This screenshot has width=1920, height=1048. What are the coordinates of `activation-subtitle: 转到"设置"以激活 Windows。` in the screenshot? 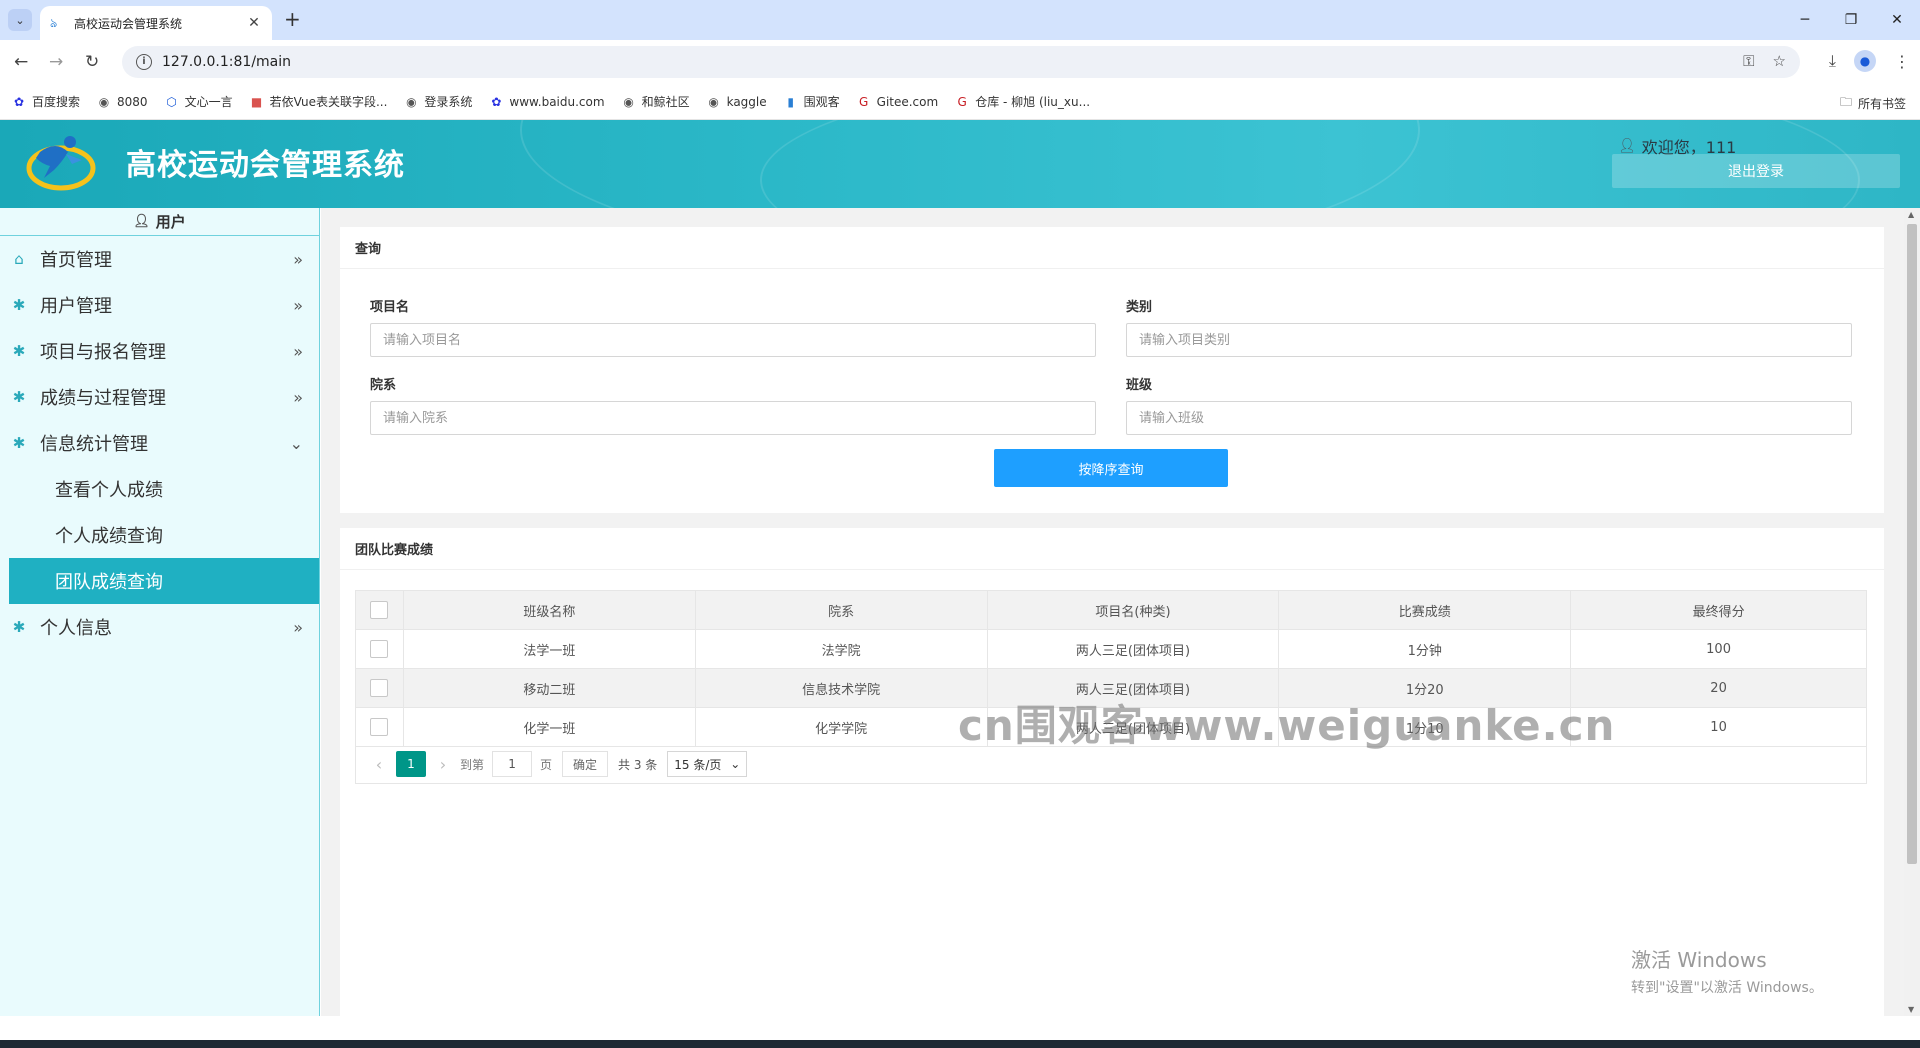 It's located at (1727, 988).